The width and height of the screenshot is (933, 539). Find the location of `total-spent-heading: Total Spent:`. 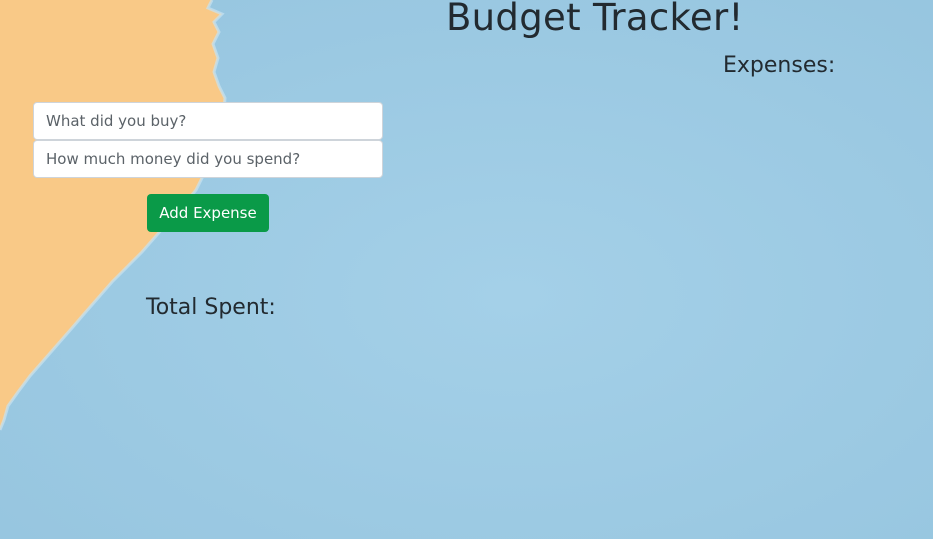

total-spent-heading: Total Spent: is located at coordinates (211, 307).